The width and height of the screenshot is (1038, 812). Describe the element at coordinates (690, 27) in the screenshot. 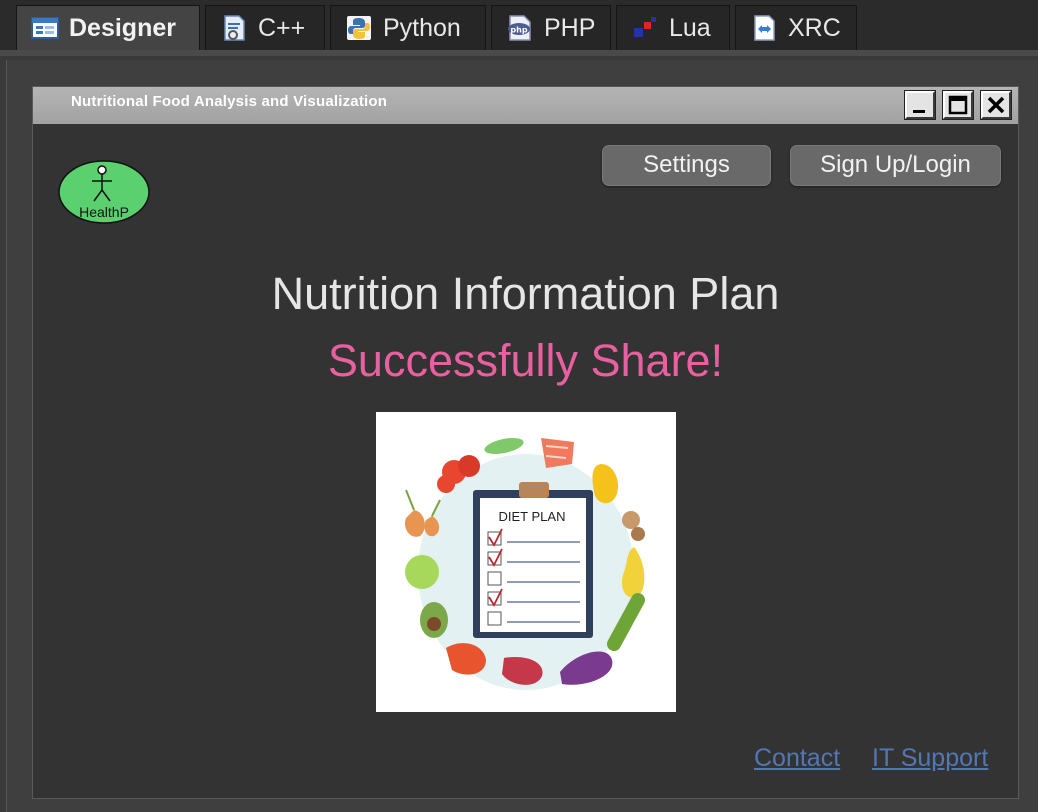

I see `tab-label: Lua` at that location.